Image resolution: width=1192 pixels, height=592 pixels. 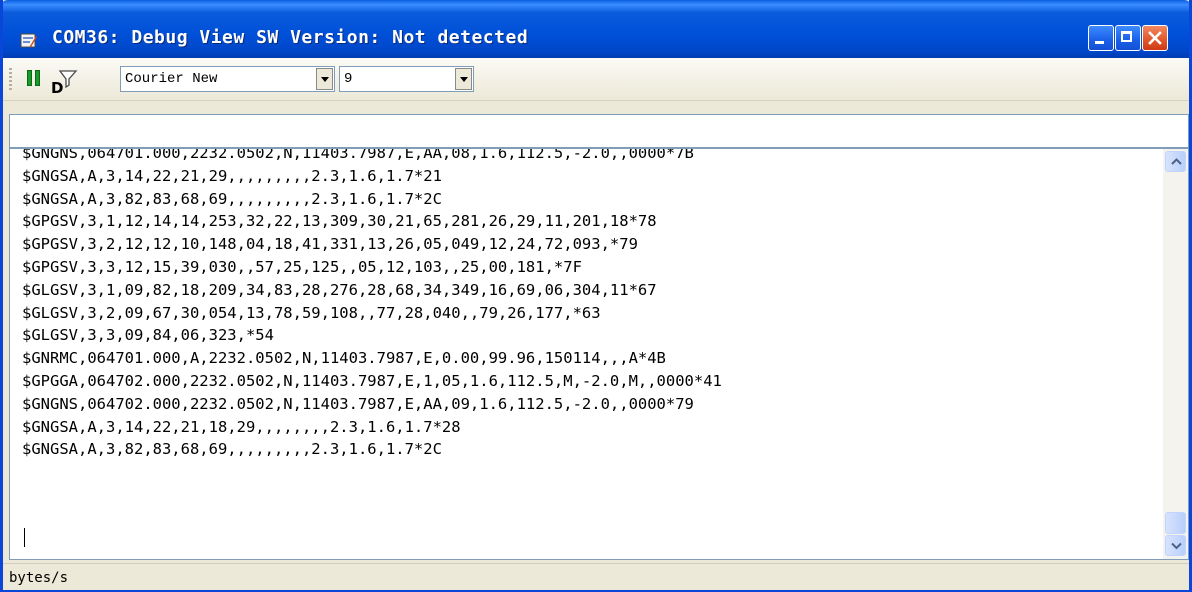 What do you see at coordinates (24, 537) in the screenshot?
I see `text-caret` at bounding box center [24, 537].